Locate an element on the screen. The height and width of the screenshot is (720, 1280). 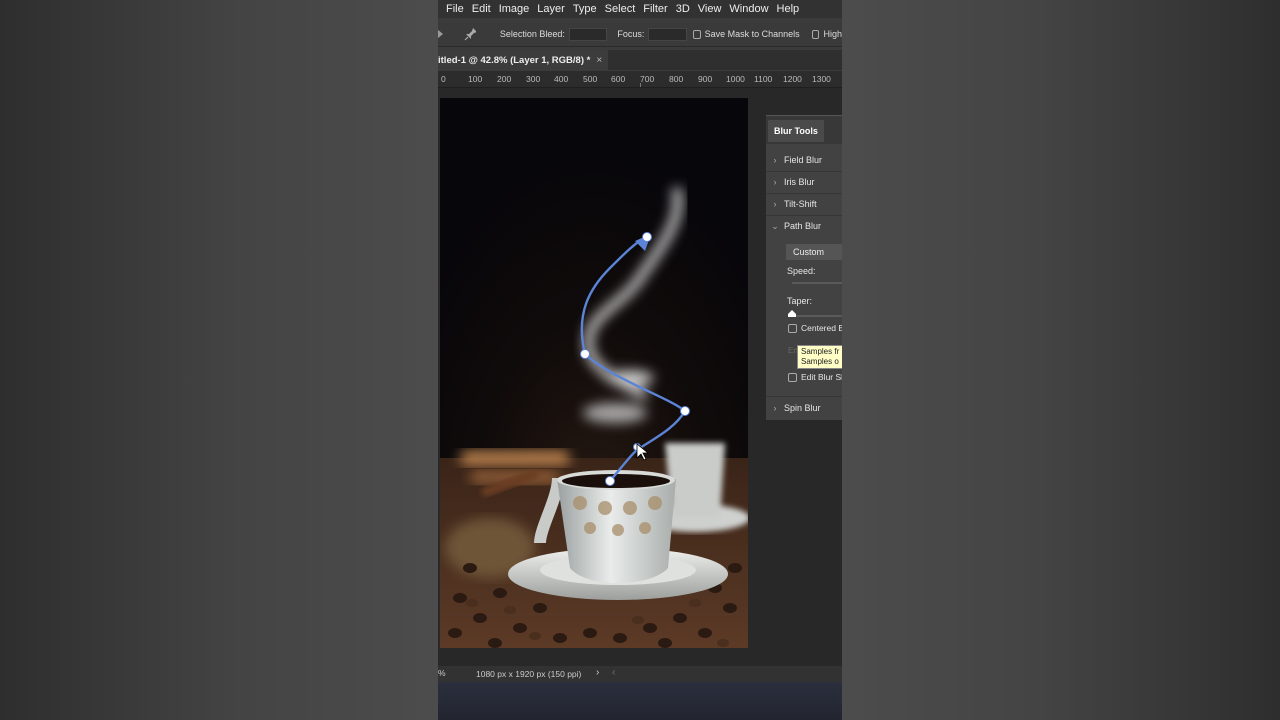
save-mask-label: Save Mask to Channels is located at coordinates (752, 34).